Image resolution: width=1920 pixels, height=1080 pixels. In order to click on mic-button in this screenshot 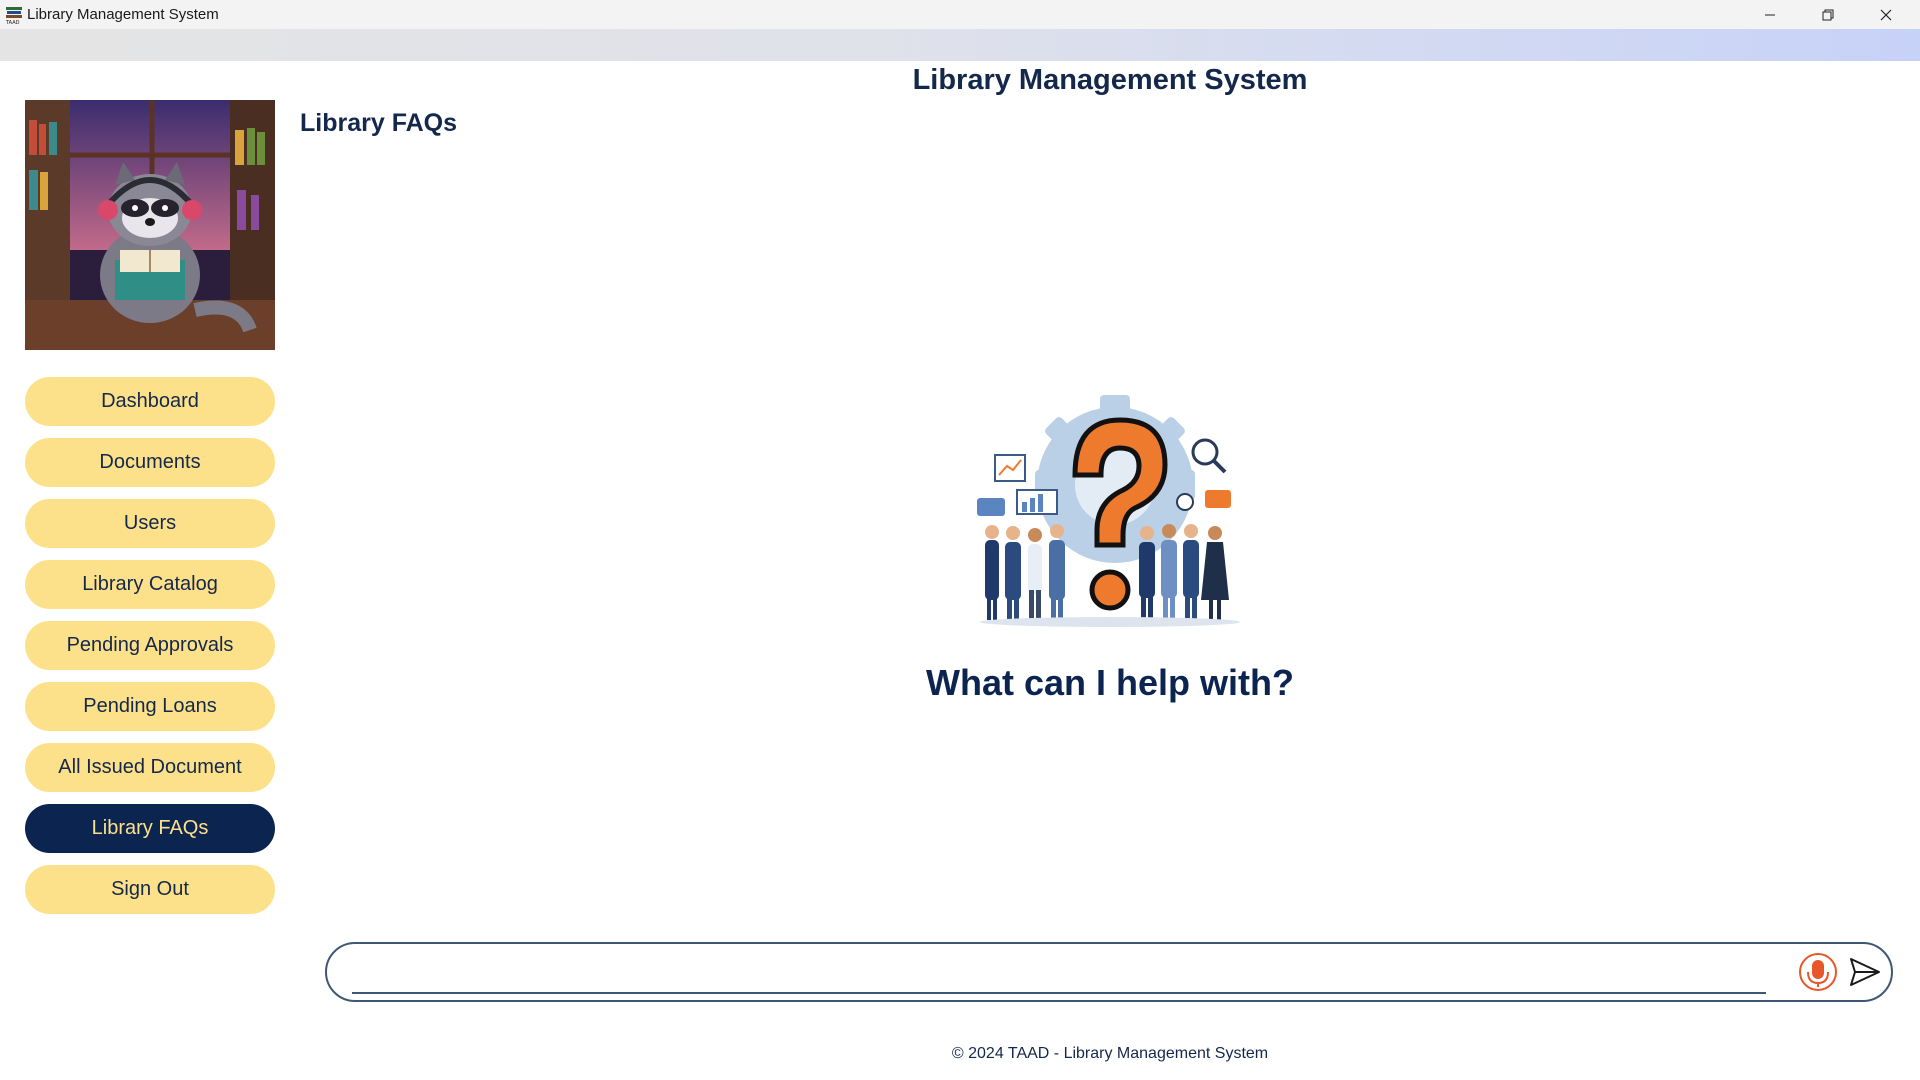, I will do `click(1818, 972)`.